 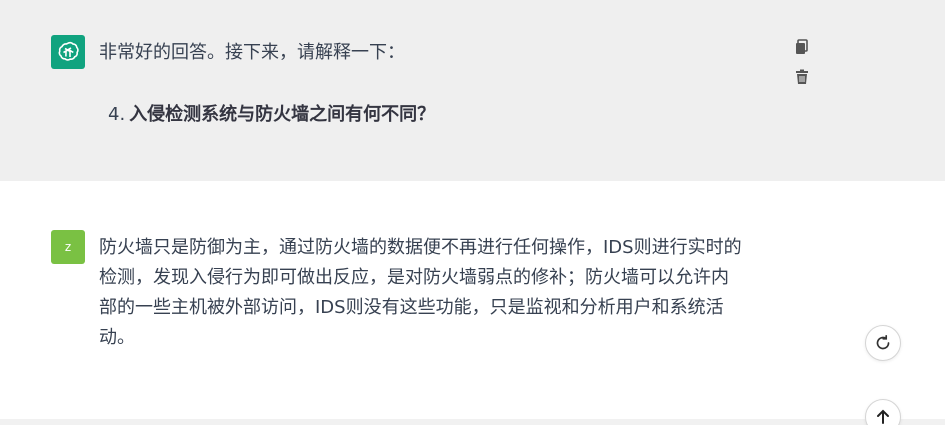 I want to click on regenerate-icon, so click(x=883, y=342).